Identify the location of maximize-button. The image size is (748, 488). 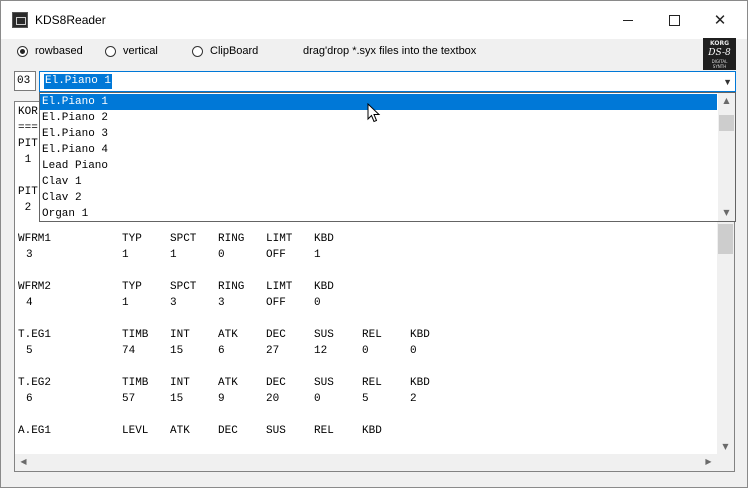
(674, 20).